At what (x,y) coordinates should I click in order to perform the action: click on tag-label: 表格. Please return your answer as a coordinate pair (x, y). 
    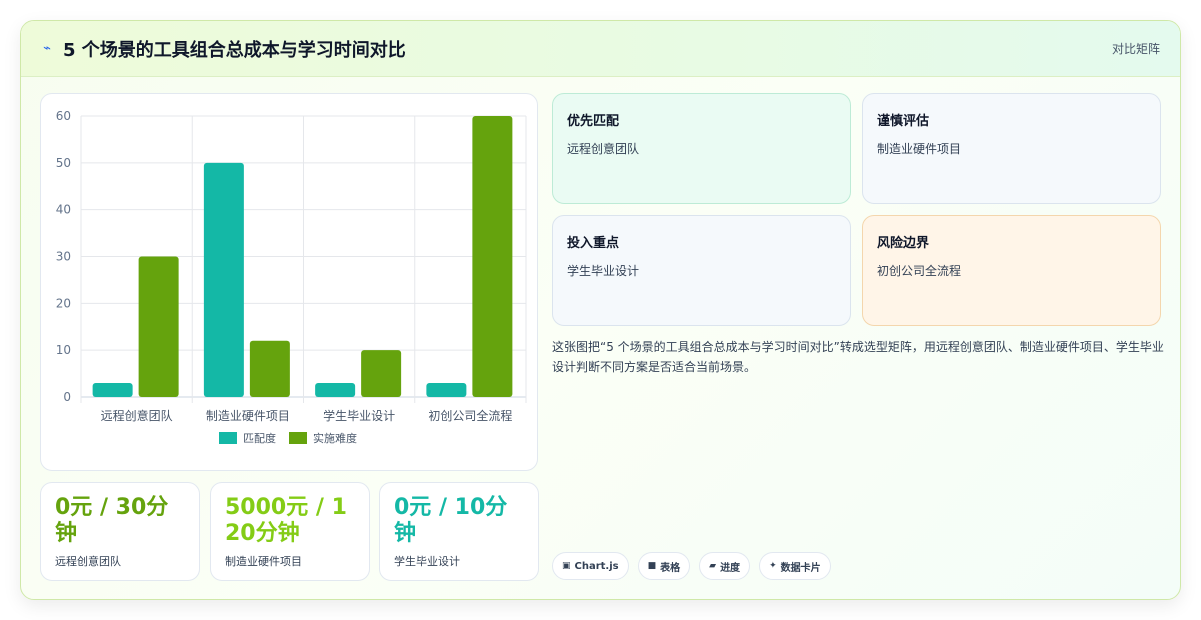
    Looking at the image, I should click on (670, 568).